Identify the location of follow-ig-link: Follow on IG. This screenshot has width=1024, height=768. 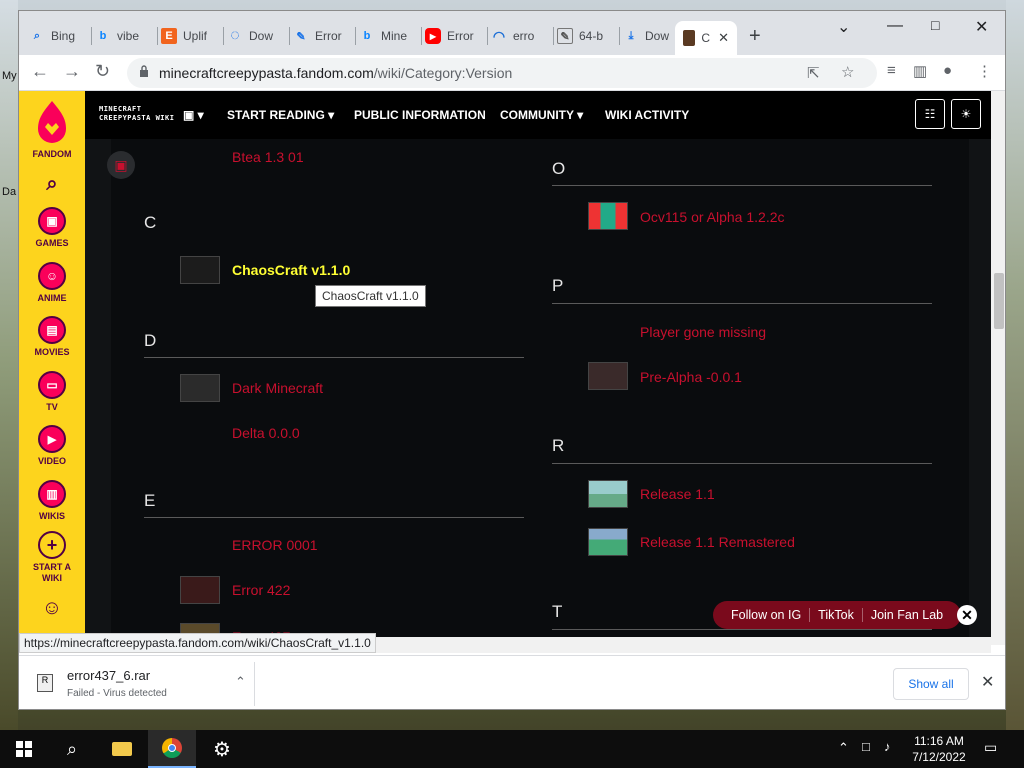
(767, 615).